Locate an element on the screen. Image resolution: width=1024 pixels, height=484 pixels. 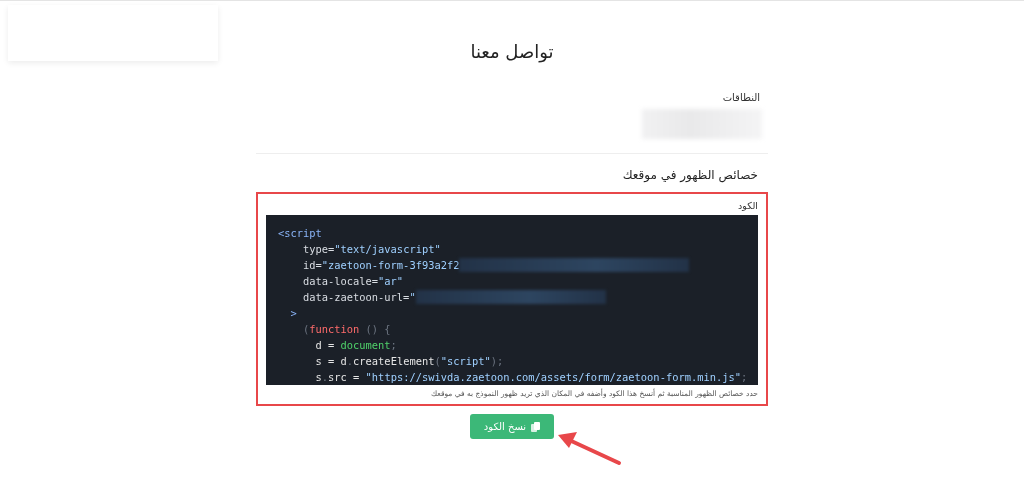
copy-icon is located at coordinates (536, 426).